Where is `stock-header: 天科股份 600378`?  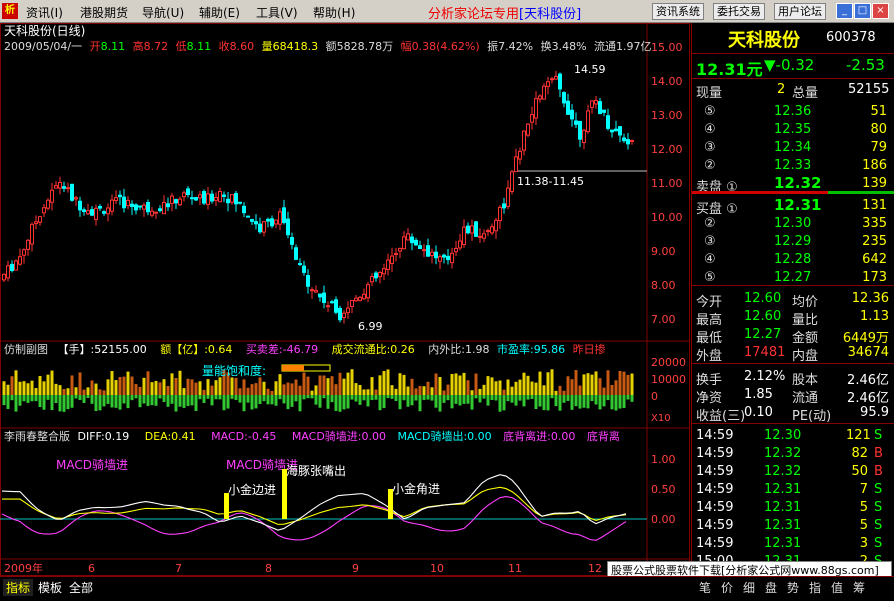 stock-header: 天科股份 600378 is located at coordinates (793, 38).